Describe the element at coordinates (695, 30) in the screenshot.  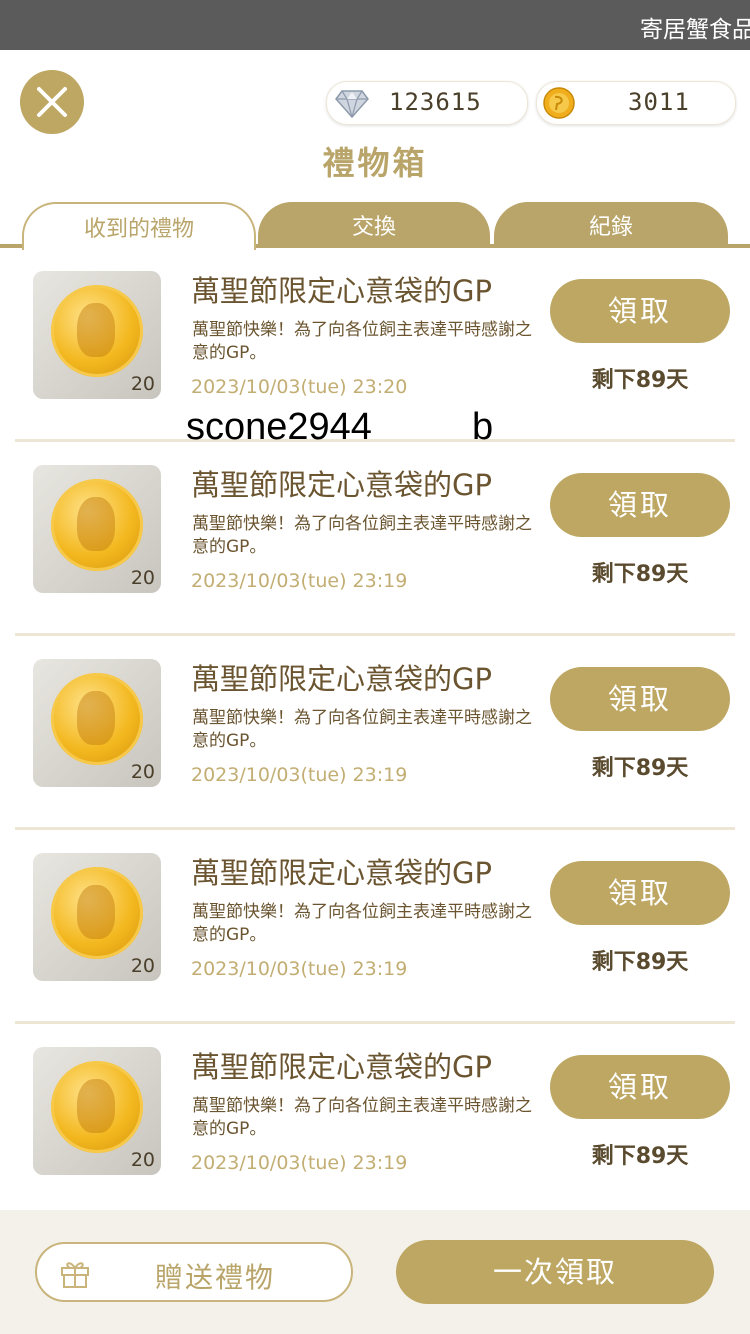
I see `marquee-text: 寄居蟹食品` at that location.